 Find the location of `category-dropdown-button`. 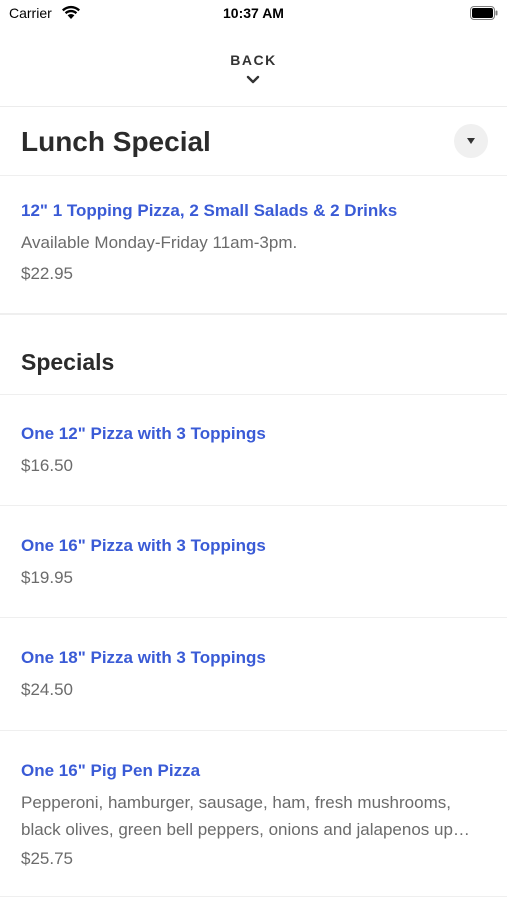

category-dropdown-button is located at coordinates (471, 141).